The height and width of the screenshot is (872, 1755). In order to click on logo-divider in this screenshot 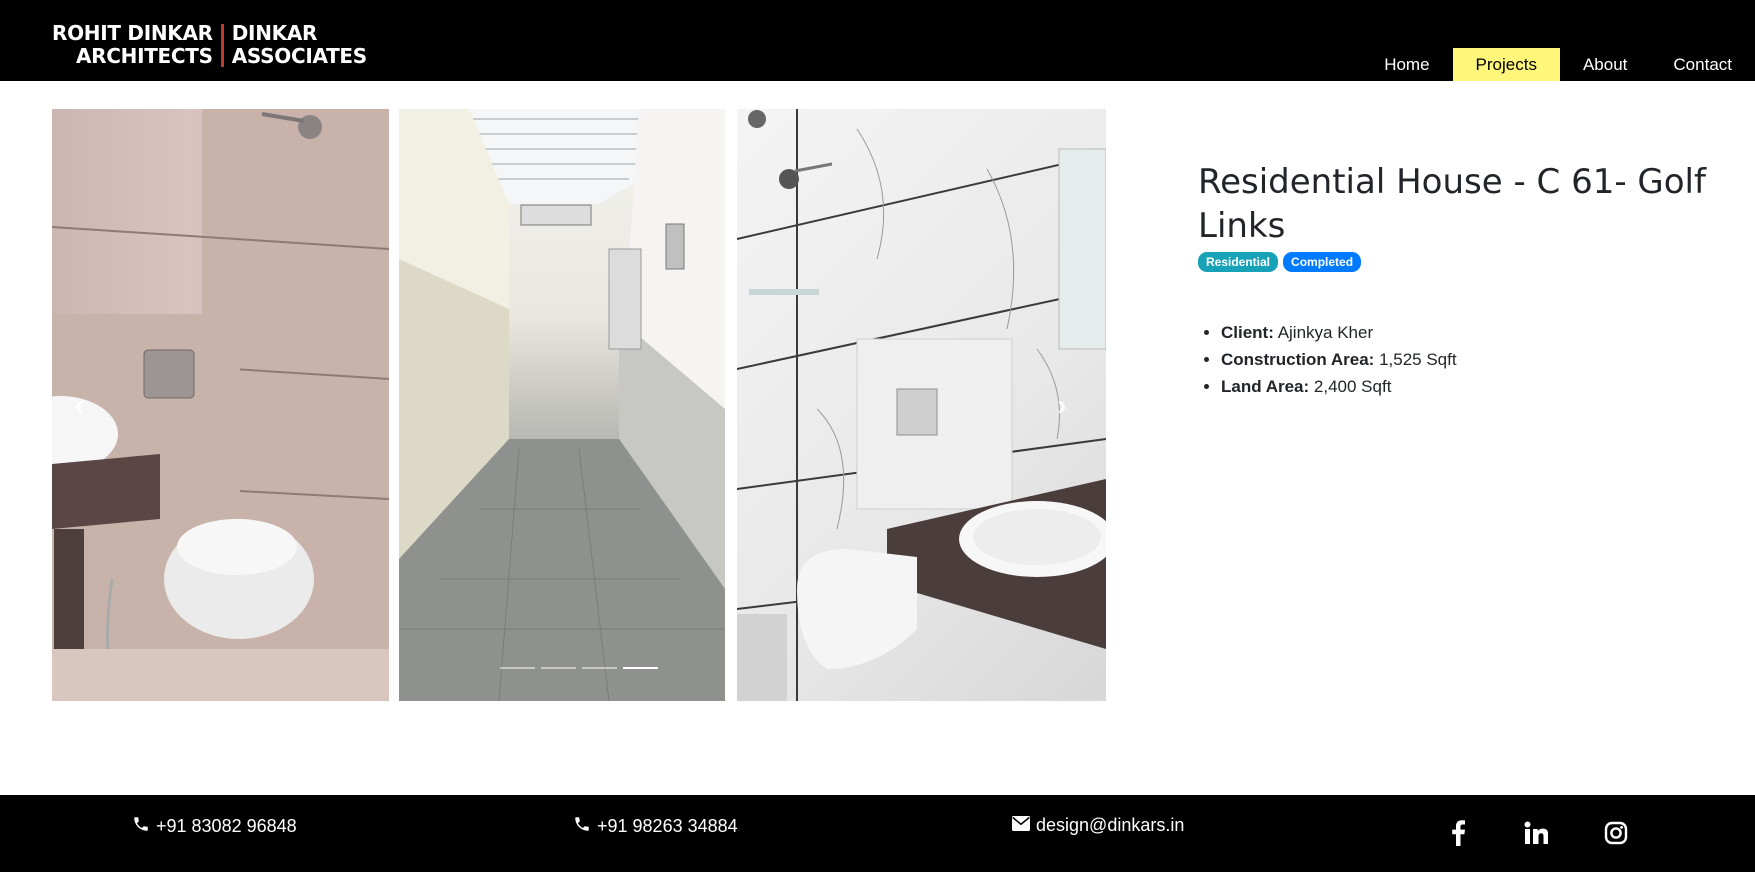, I will do `click(222, 45)`.